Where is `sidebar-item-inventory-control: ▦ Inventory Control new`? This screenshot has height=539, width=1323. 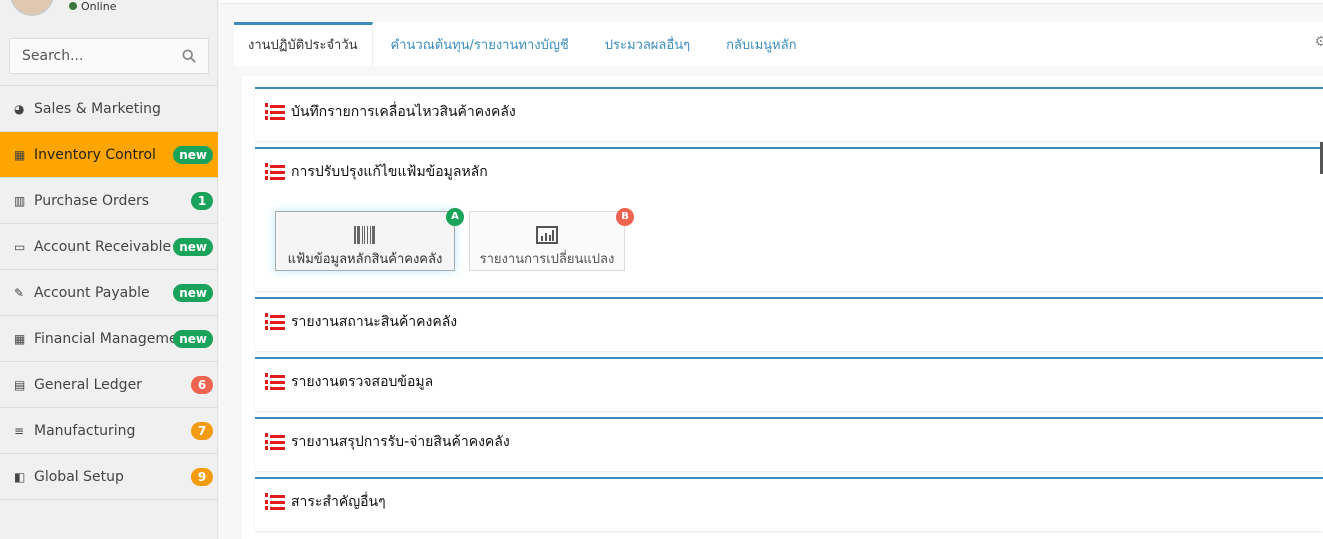 sidebar-item-inventory-control: ▦ Inventory Control new is located at coordinates (109, 155).